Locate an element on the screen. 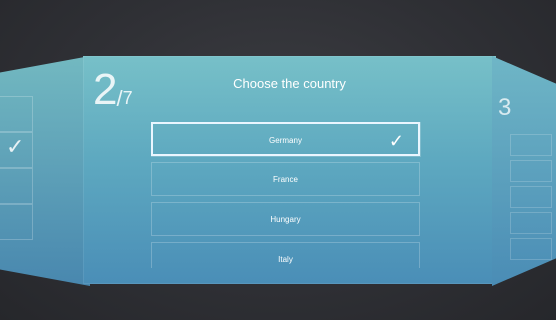 This screenshot has width=556, height=320. option-italy: Italy is located at coordinates (285, 255).